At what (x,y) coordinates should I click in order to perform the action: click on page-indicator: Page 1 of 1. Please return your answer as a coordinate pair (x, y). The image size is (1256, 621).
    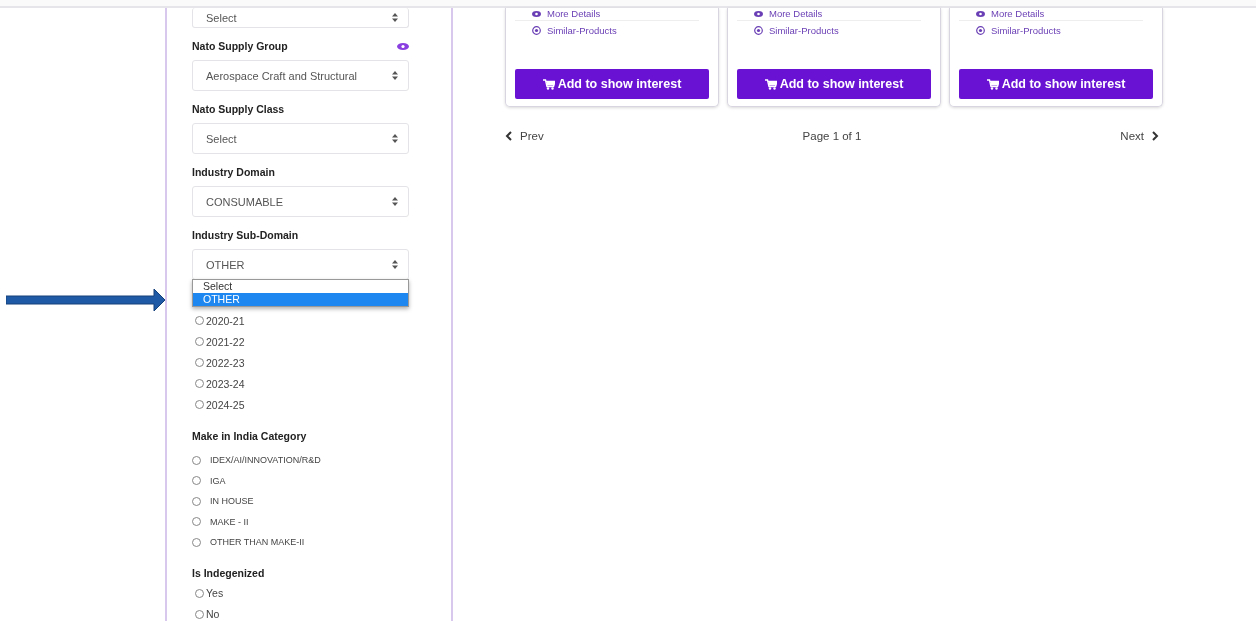
    Looking at the image, I should click on (832, 136).